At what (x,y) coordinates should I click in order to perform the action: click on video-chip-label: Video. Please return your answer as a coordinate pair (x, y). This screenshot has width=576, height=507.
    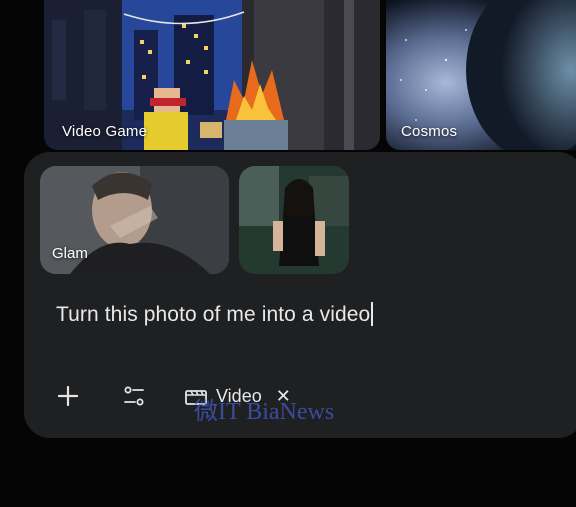
    Looking at the image, I should click on (239, 395).